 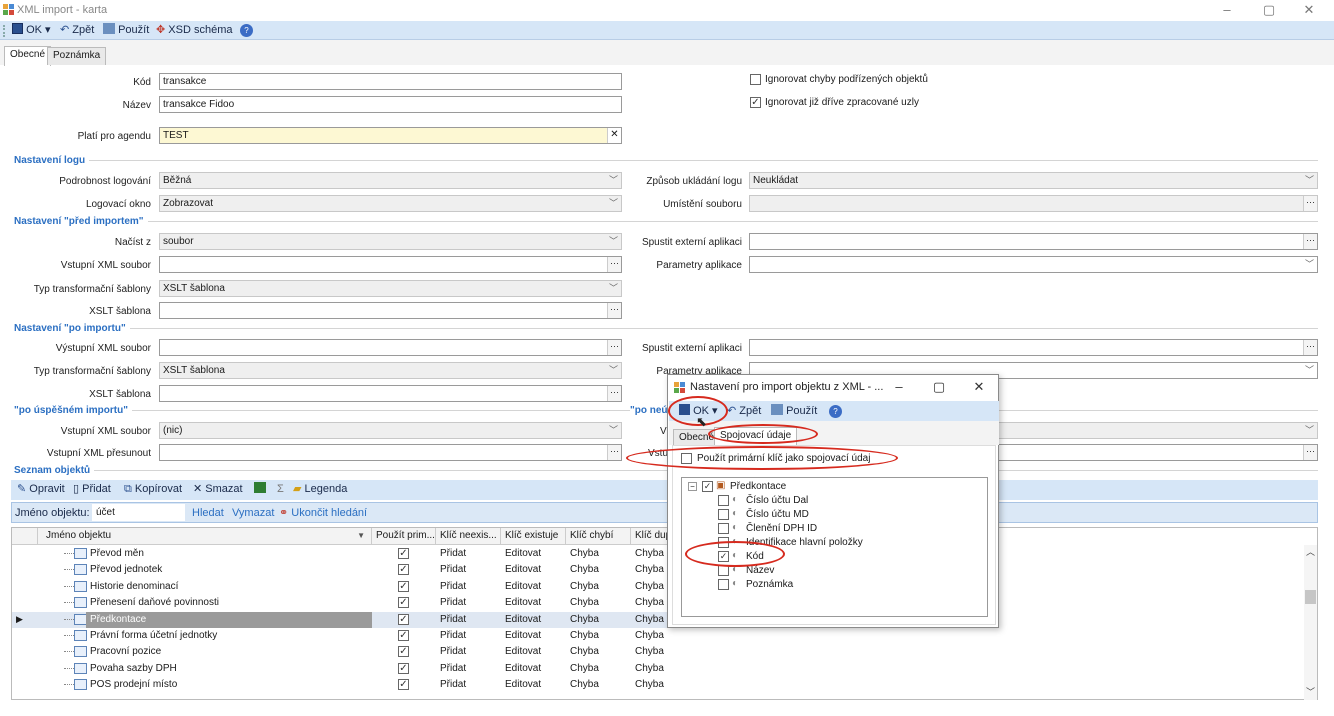 What do you see at coordinates (92, 489) in the screenshot?
I see `add-button: ▯ Přidat` at bounding box center [92, 489].